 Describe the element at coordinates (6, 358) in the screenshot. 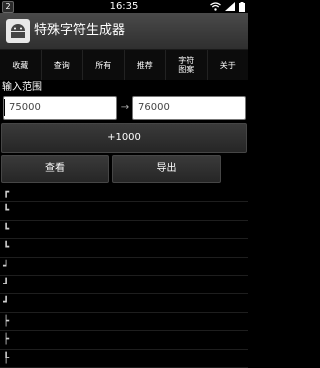

I see `char-glyph: ┞` at that location.